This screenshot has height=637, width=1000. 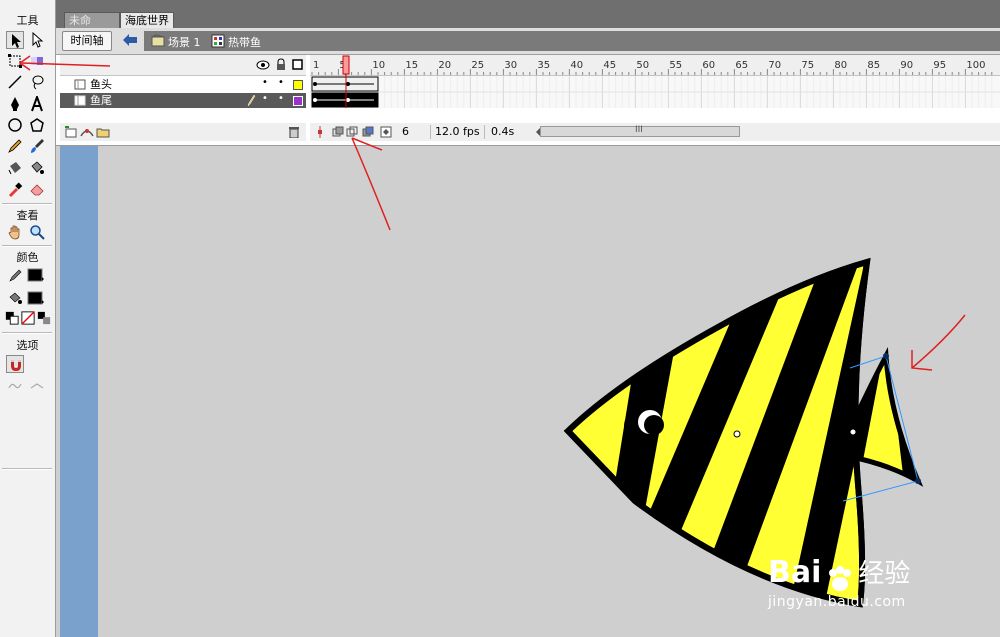 What do you see at coordinates (294, 132) in the screenshot?
I see `delete-layer-icon` at bounding box center [294, 132].